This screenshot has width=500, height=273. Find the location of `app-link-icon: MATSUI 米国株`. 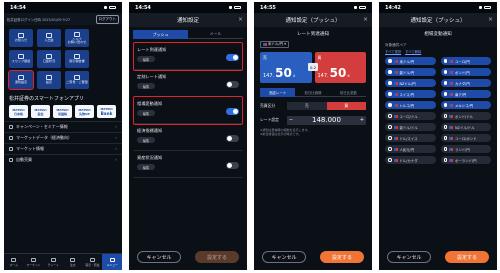

app-link-icon: MATSUI 米国株 is located at coordinates (62, 111).